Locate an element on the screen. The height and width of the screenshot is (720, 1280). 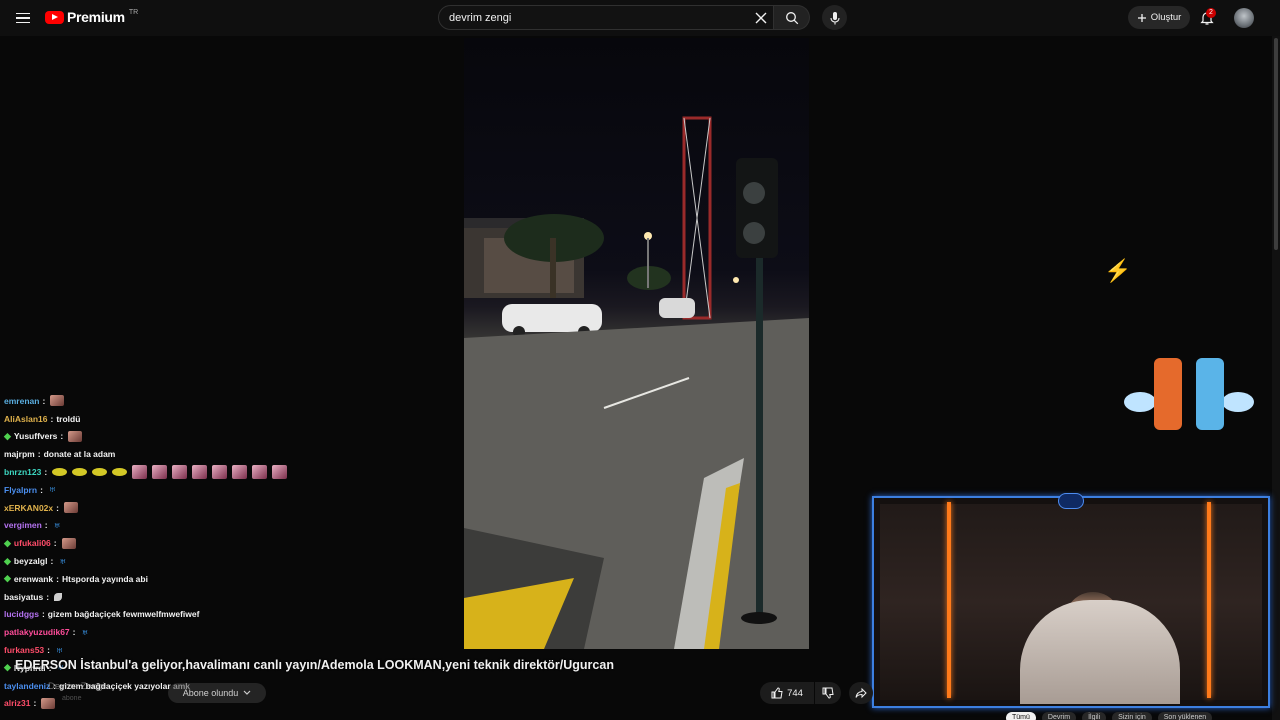
chat-username: beyzalgl is located at coordinates (31, 561).